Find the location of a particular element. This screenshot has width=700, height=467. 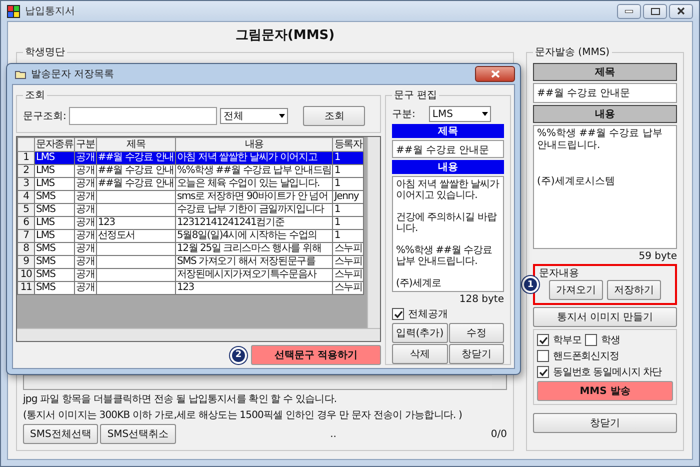

search-label: 문구조회: is located at coordinates (44, 116).